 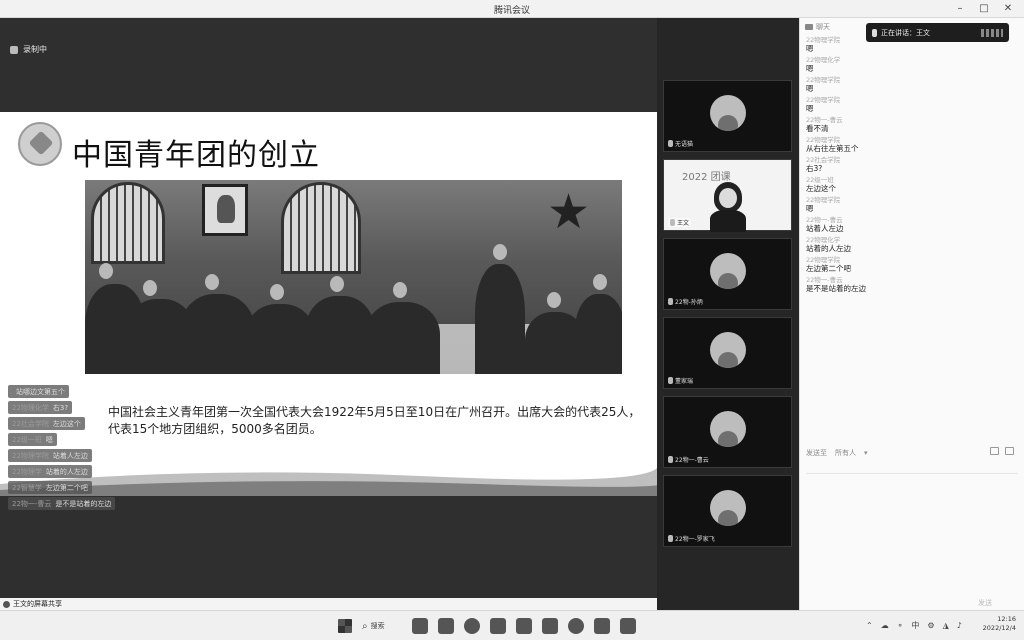 I want to click on chat-tools, so click(x=1002, y=451).